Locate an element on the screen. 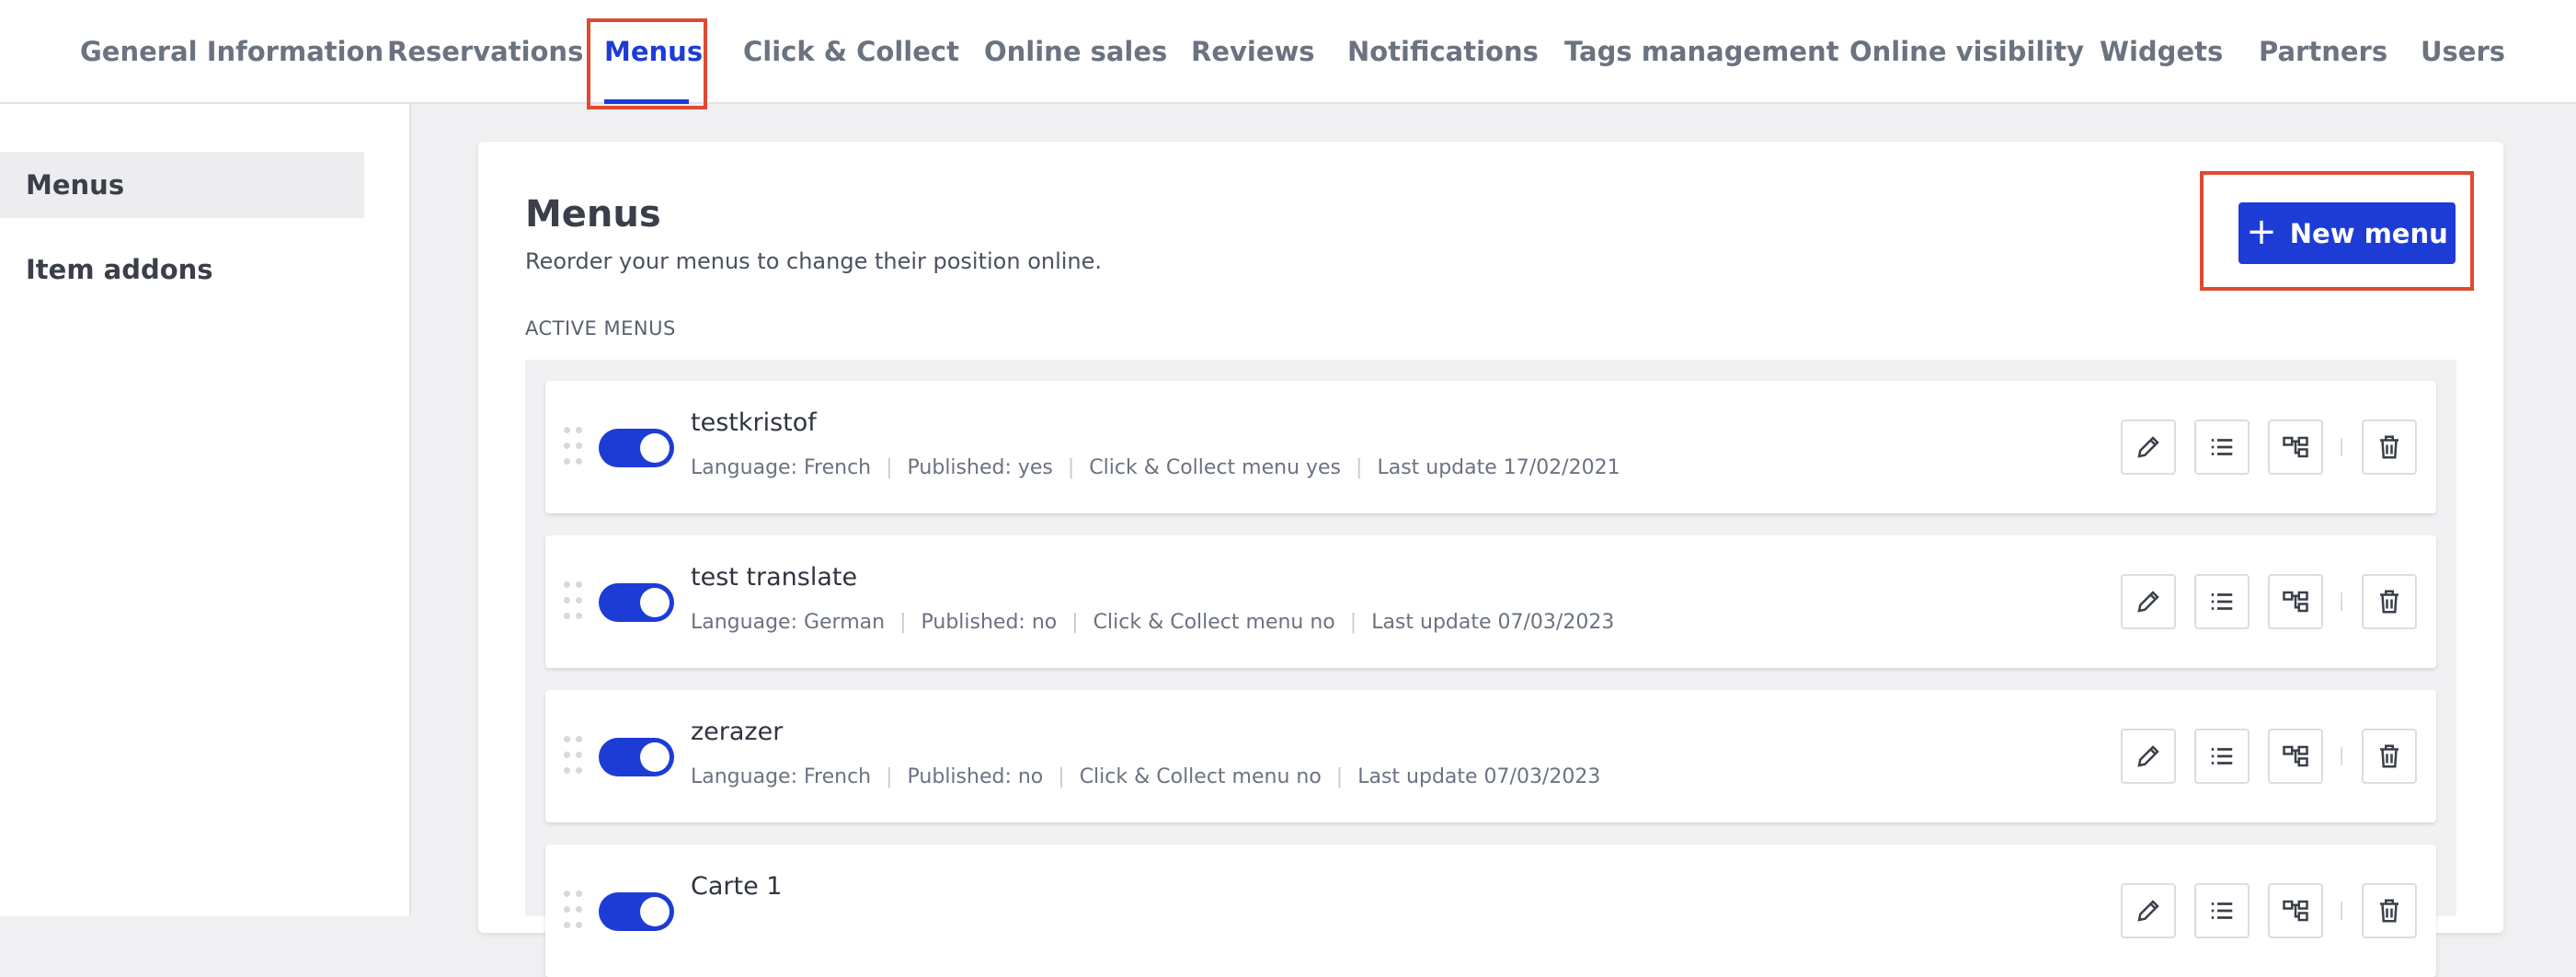  tab-tags-management: Tags management is located at coordinates (1701, 52).